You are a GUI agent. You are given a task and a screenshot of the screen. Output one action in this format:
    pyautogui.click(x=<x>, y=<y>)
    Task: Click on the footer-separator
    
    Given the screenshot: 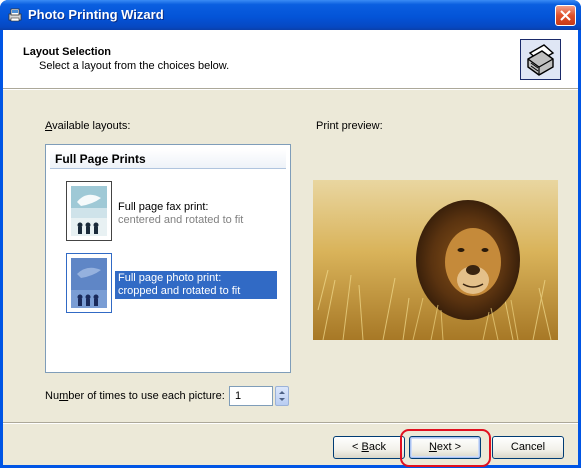 What is the action you would take?
    pyautogui.click(x=290, y=423)
    